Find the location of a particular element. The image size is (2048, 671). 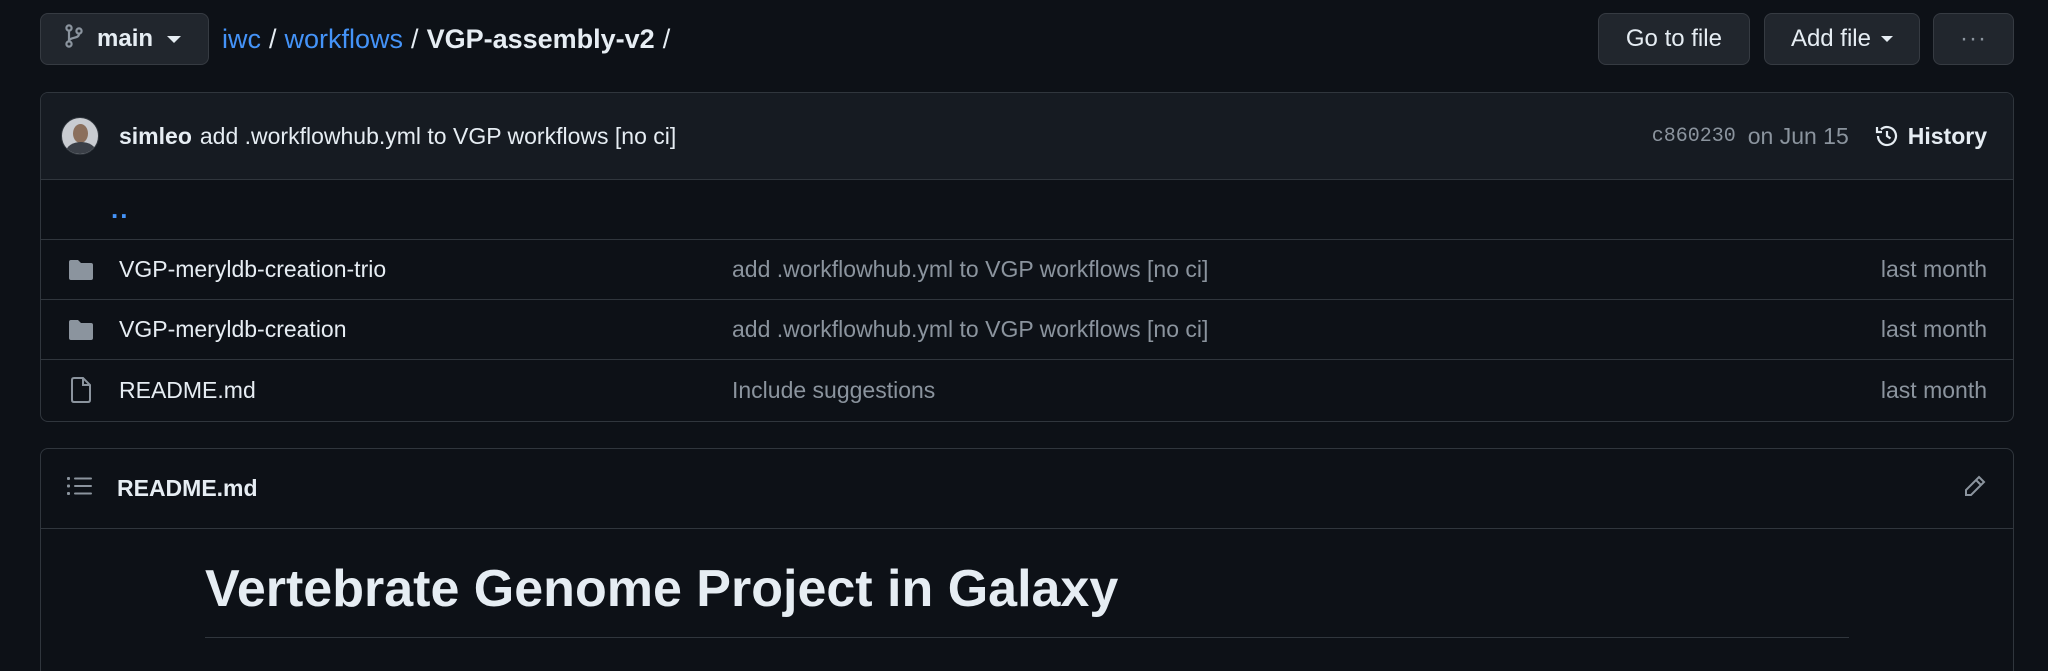

commit-meta: c860230 on Jun 15 History is located at coordinates (1819, 136).